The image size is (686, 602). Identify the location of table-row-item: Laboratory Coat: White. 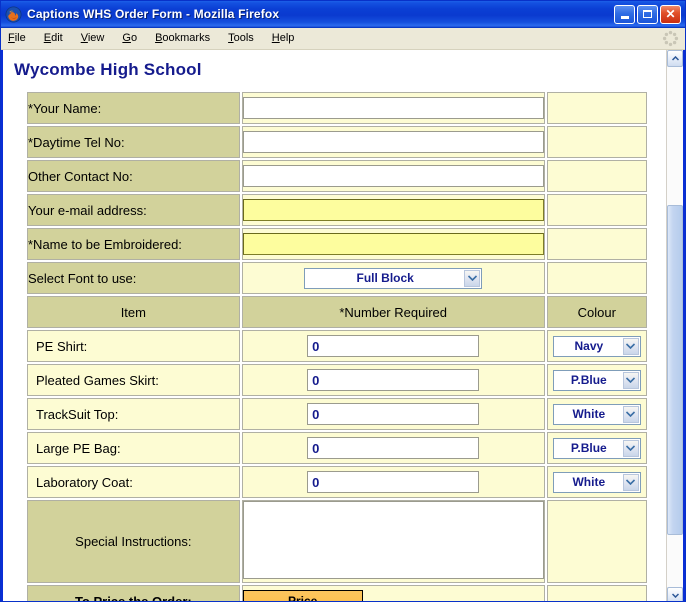
(337, 482).